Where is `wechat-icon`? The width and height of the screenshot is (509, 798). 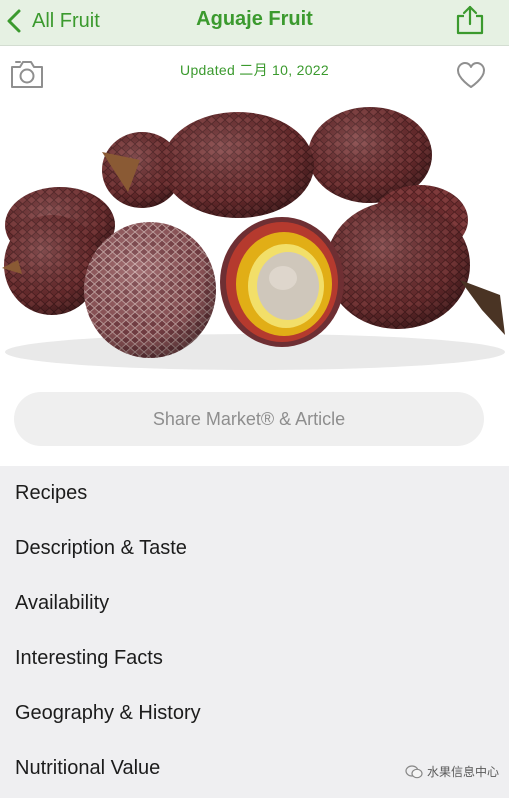 wechat-icon is located at coordinates (414, 771).